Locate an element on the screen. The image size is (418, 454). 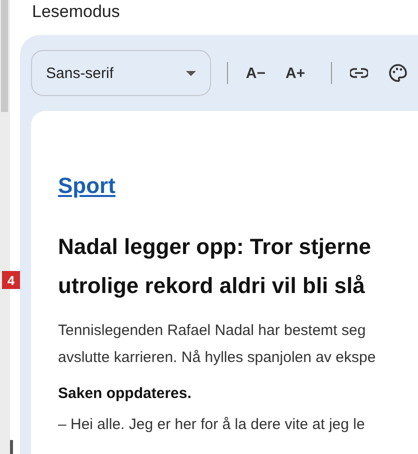
update-note: Saken oppdateres. is located at coordinates (125, 393).